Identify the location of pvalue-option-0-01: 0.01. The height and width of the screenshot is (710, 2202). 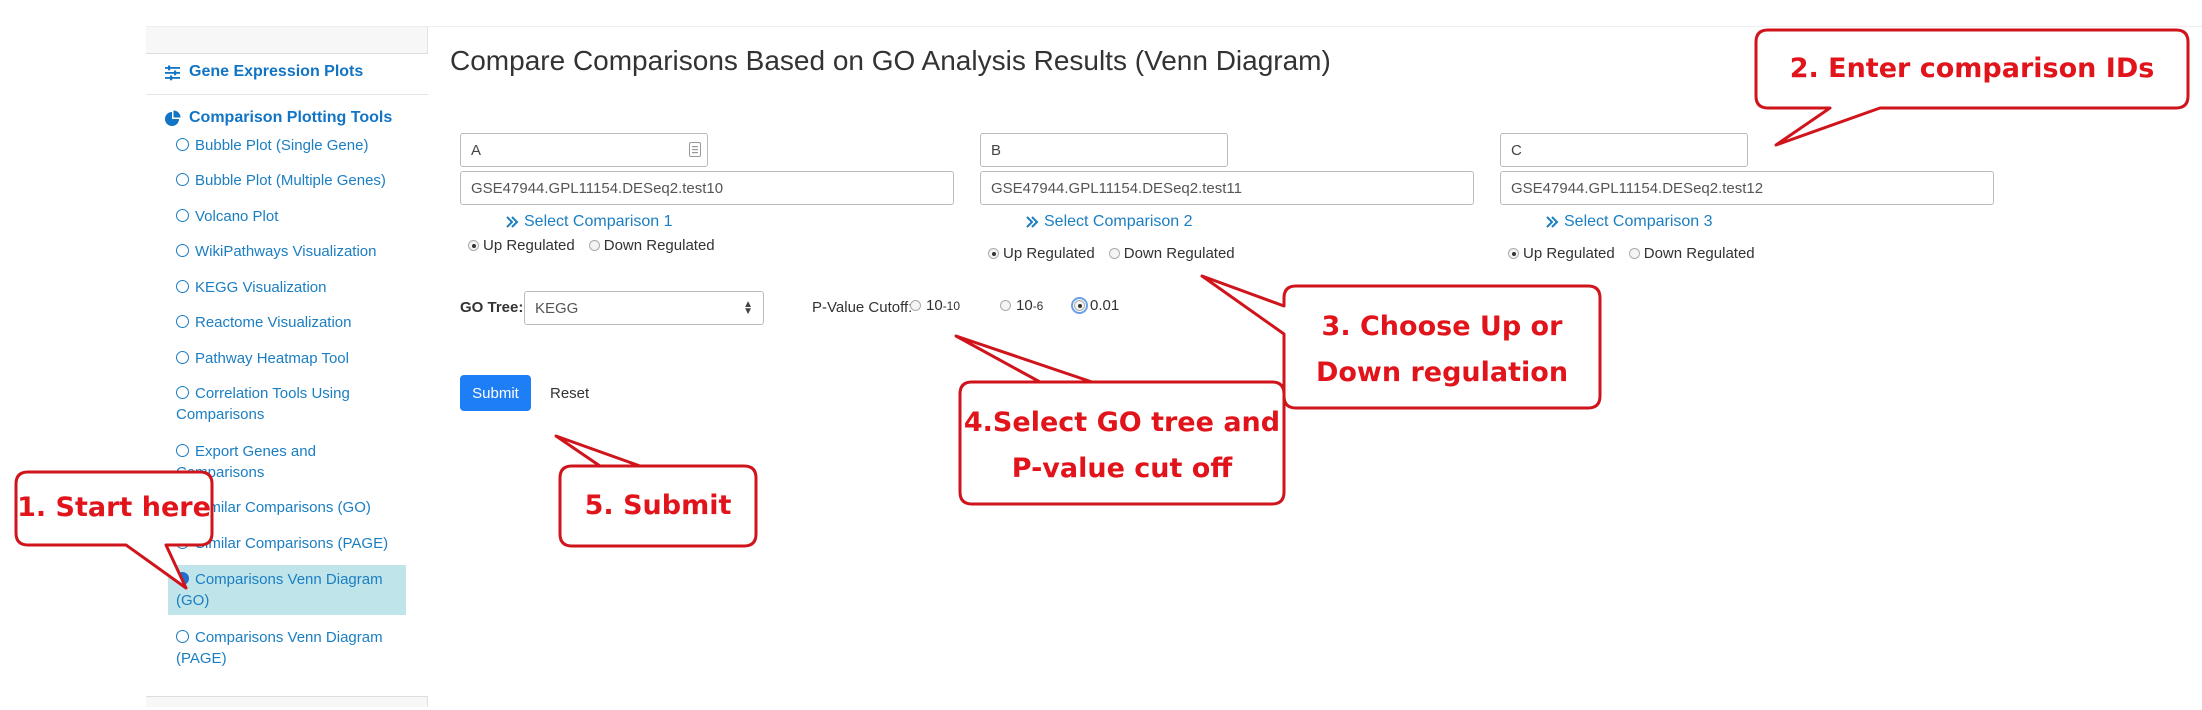
(1095, 305).